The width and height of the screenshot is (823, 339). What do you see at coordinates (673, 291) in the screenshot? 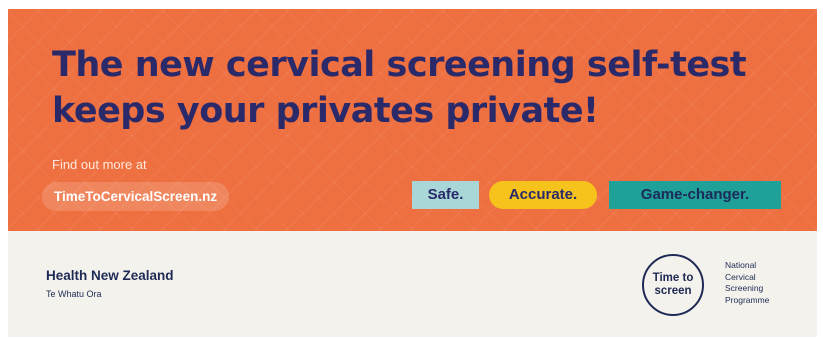
I see `logo-text-line2: screen` at bounding box center [673, 291].